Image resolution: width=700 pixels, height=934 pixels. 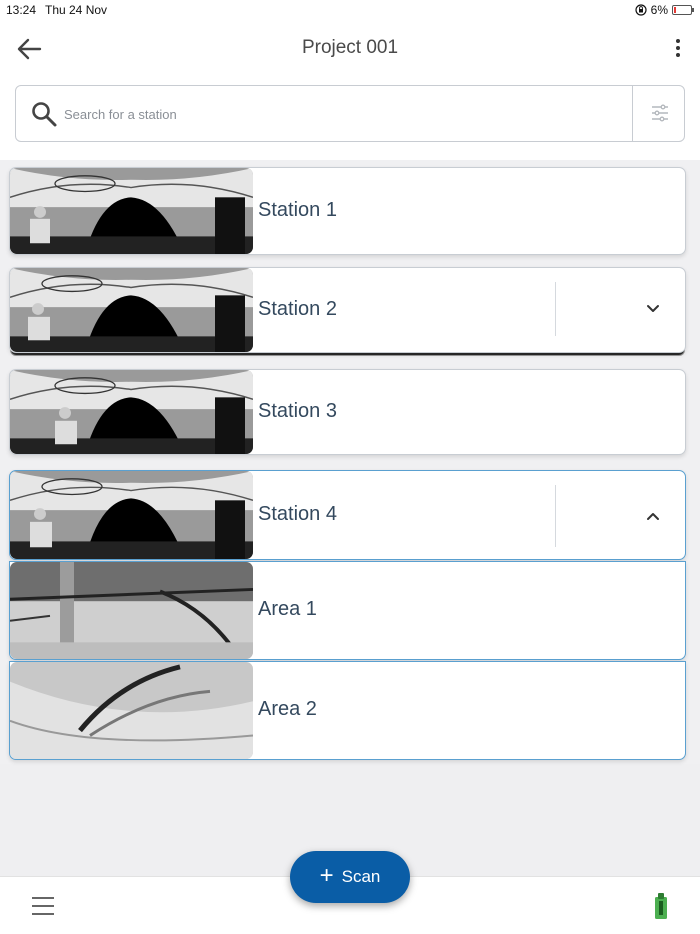 I want to click on station-card: Station 3, so click(x=347, y=412).